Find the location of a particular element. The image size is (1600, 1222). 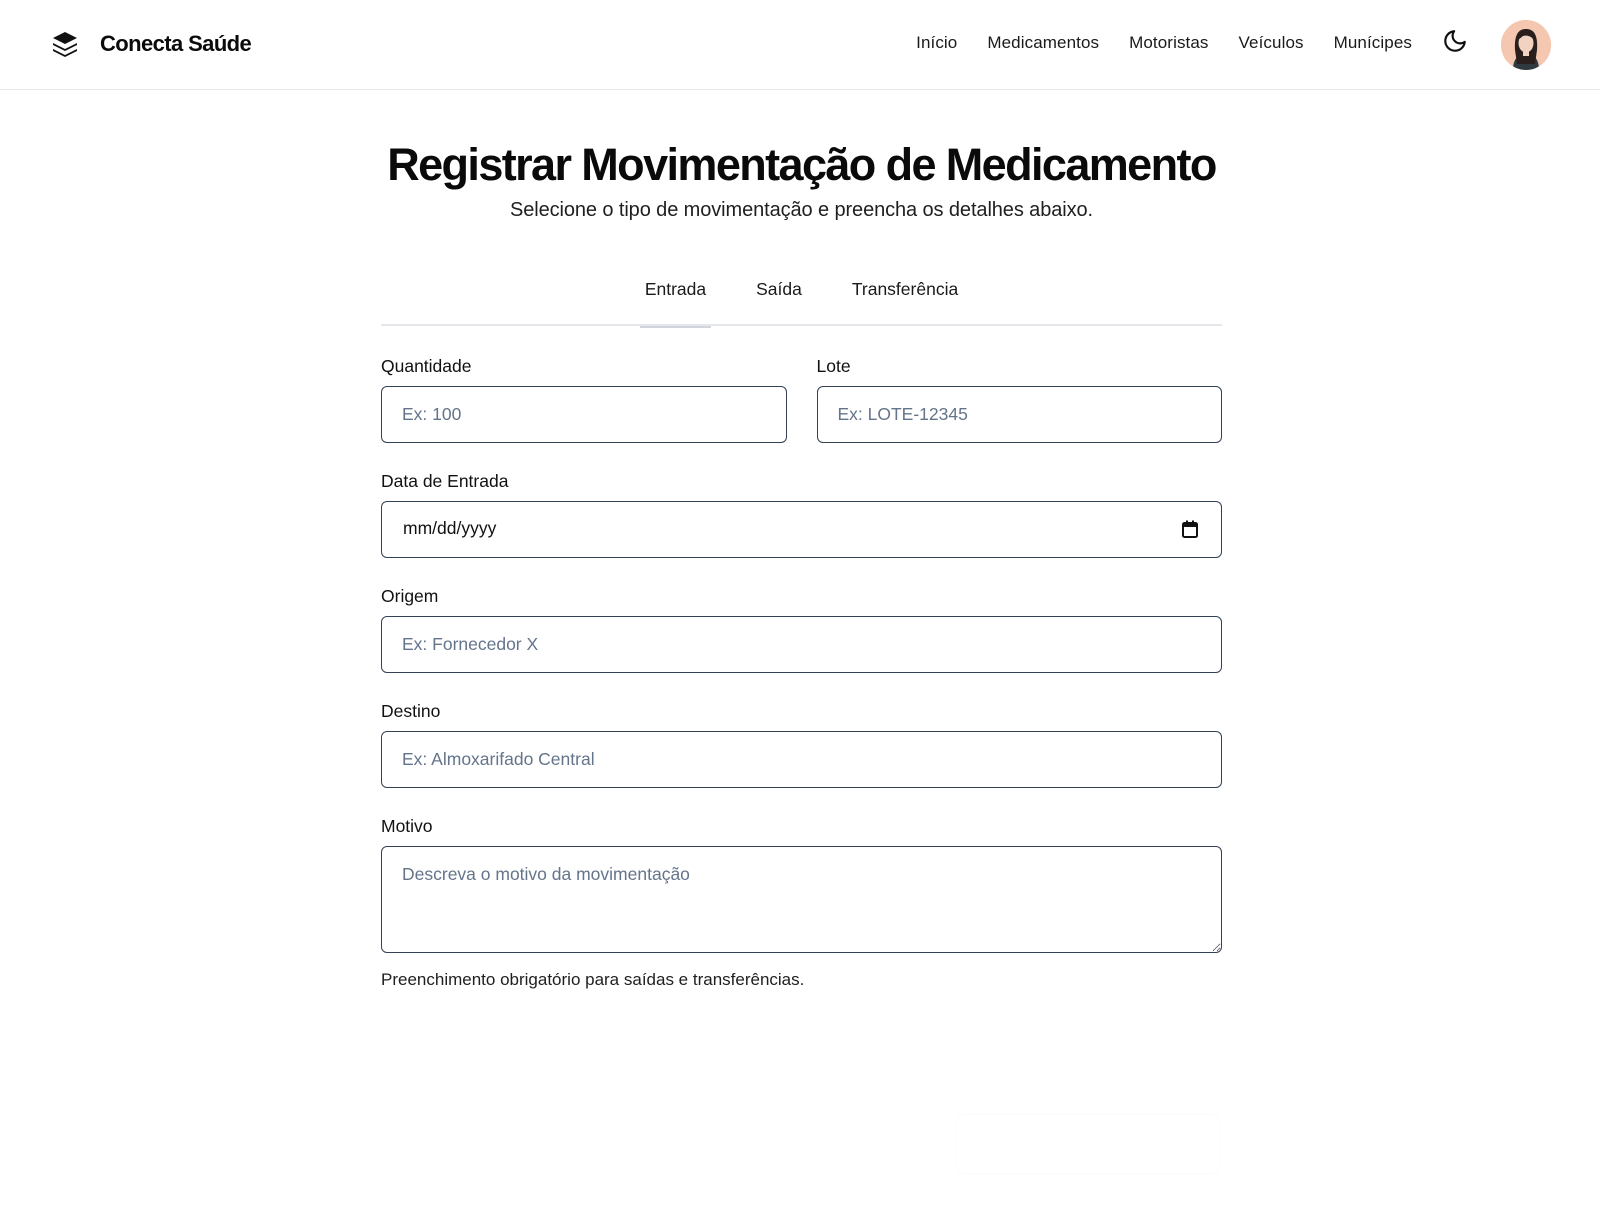

lot-field-group: Lote is located at coordinates (1019, 399).